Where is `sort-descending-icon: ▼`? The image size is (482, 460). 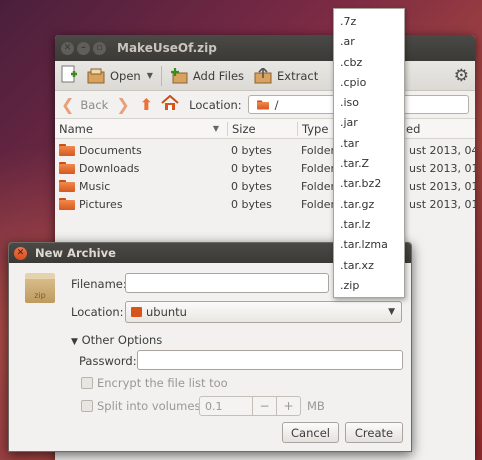
sort-descending-icon: ▼ is located at coordinates (215, 128).